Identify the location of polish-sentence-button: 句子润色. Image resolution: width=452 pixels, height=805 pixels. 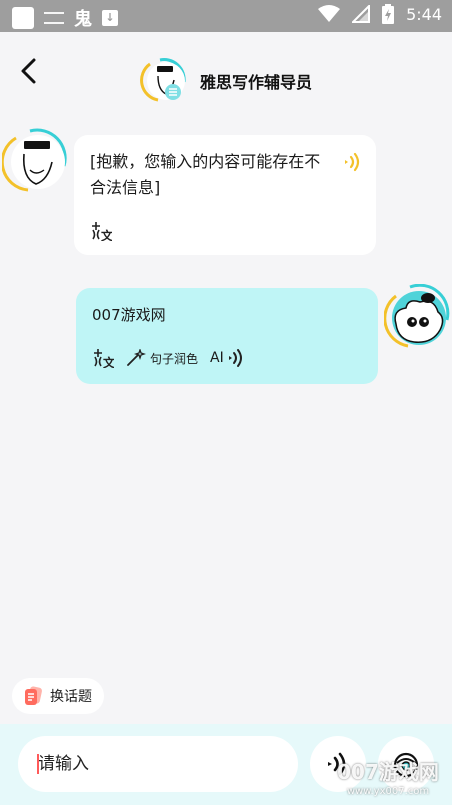
(162, 358).